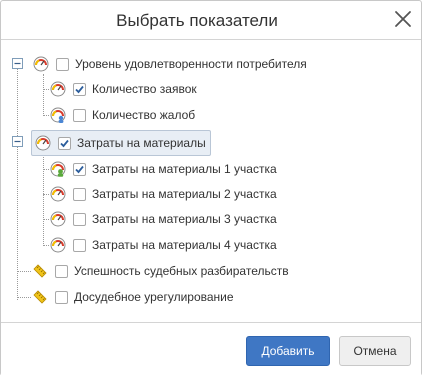 This screenshot has height=376, width=422. What do you see at coordinates (141, 143) in the screenshot?
I see `tree-node-label: Затраты на материалы` at bounding box center [141, 143].